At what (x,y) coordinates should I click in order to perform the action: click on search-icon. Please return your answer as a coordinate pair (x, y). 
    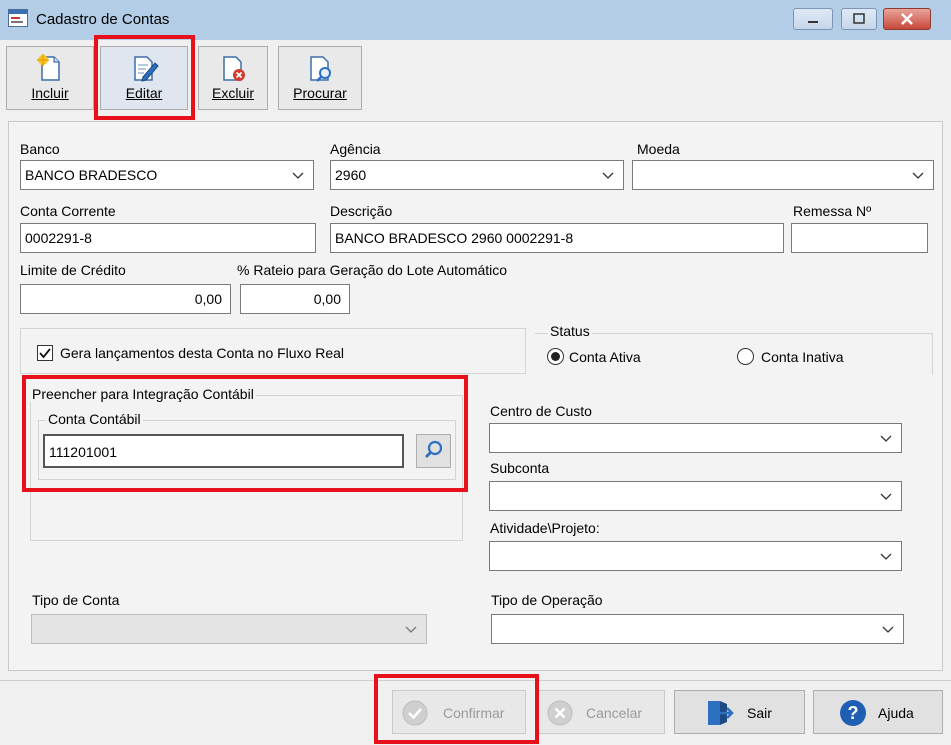
    Looking at the image, I should click on (434, 449).